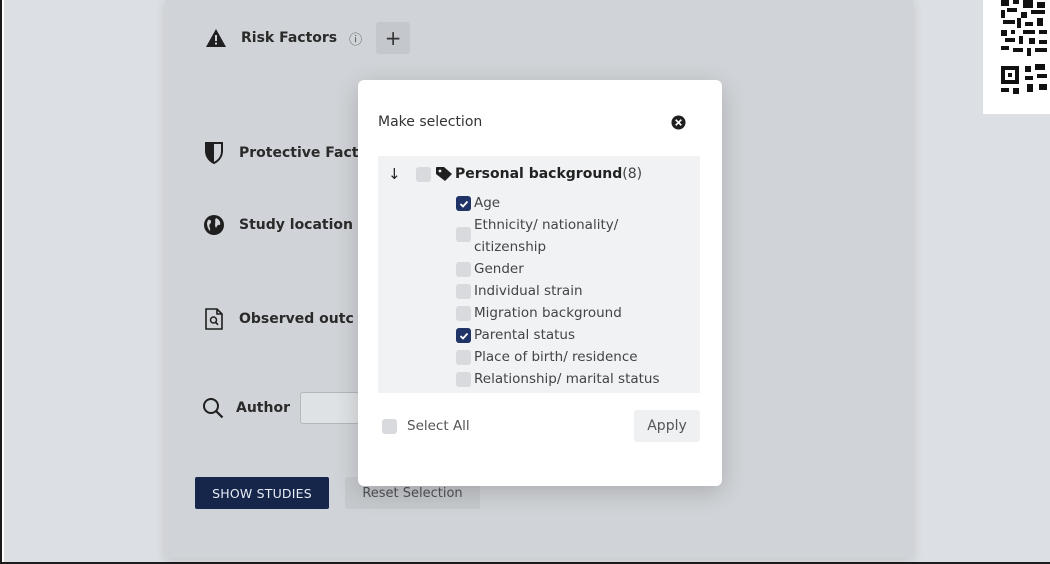  What do you see at coordinates (667, 426) in the screenshot?
I see `apply-button: Apply` at bounding box center [667, 426].